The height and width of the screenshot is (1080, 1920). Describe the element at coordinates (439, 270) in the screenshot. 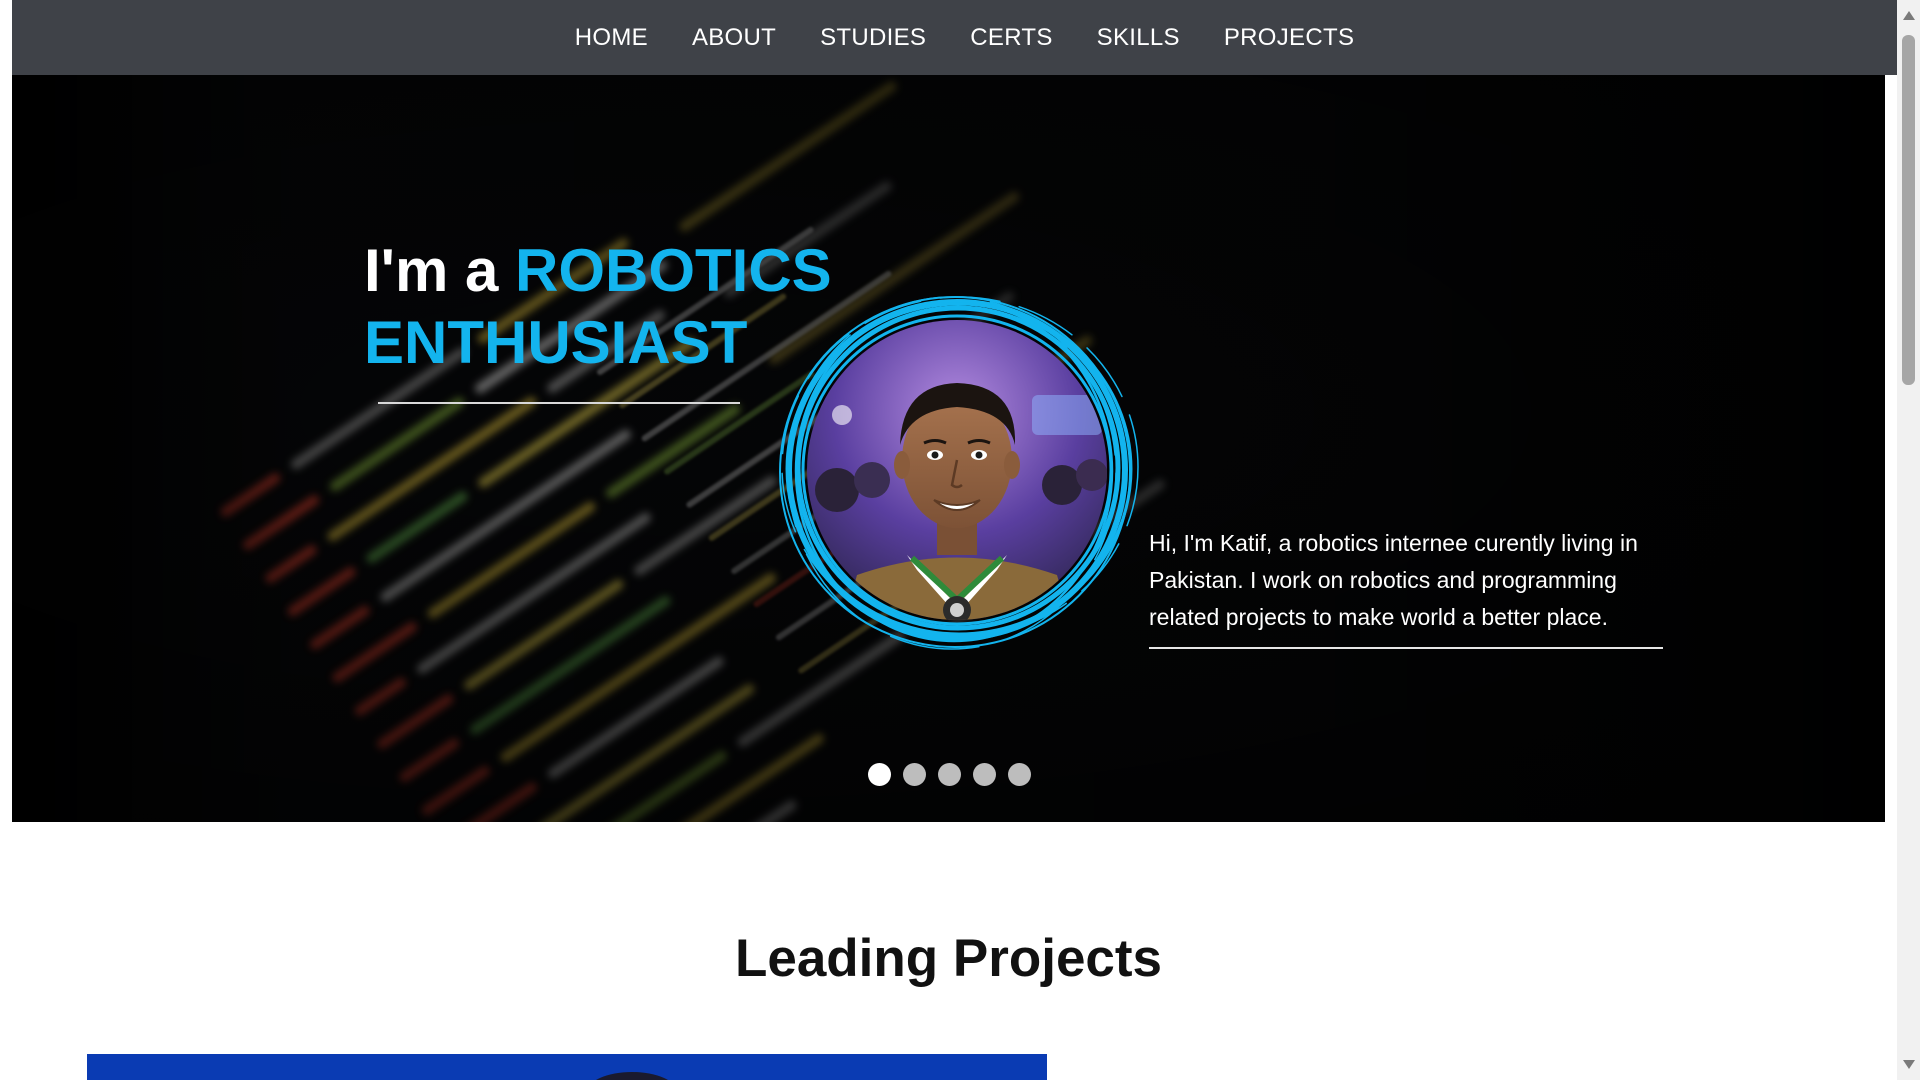

I see `headline-prefix: I'm a` at that location.